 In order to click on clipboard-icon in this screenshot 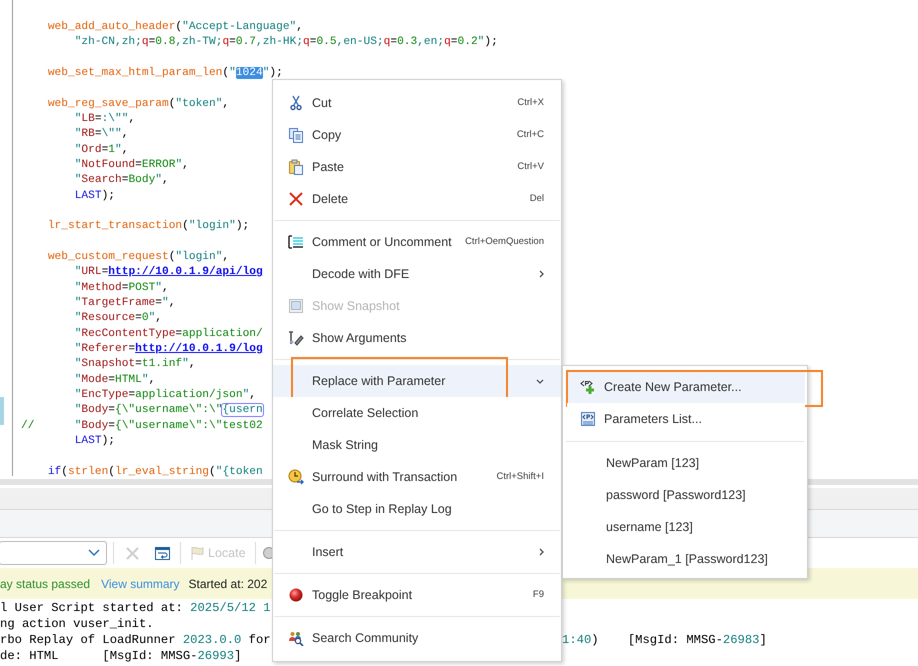, I will do `click(296, 167)`.